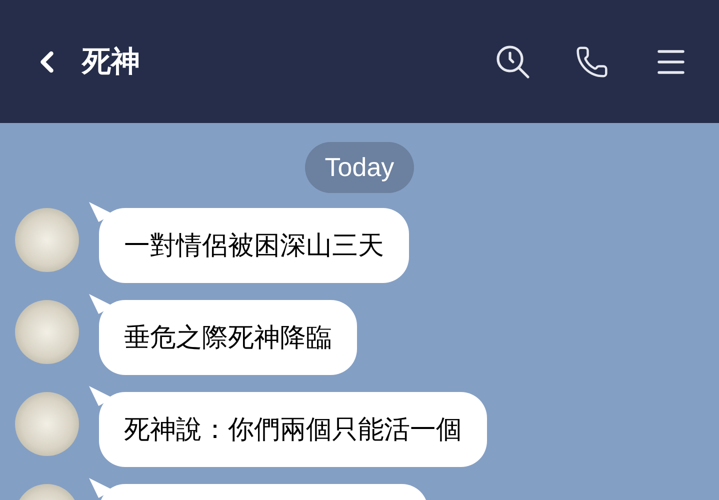  Describe the element at coordinates (111, 61) in the screenshot. I see `chat-title: 死神` at that location.